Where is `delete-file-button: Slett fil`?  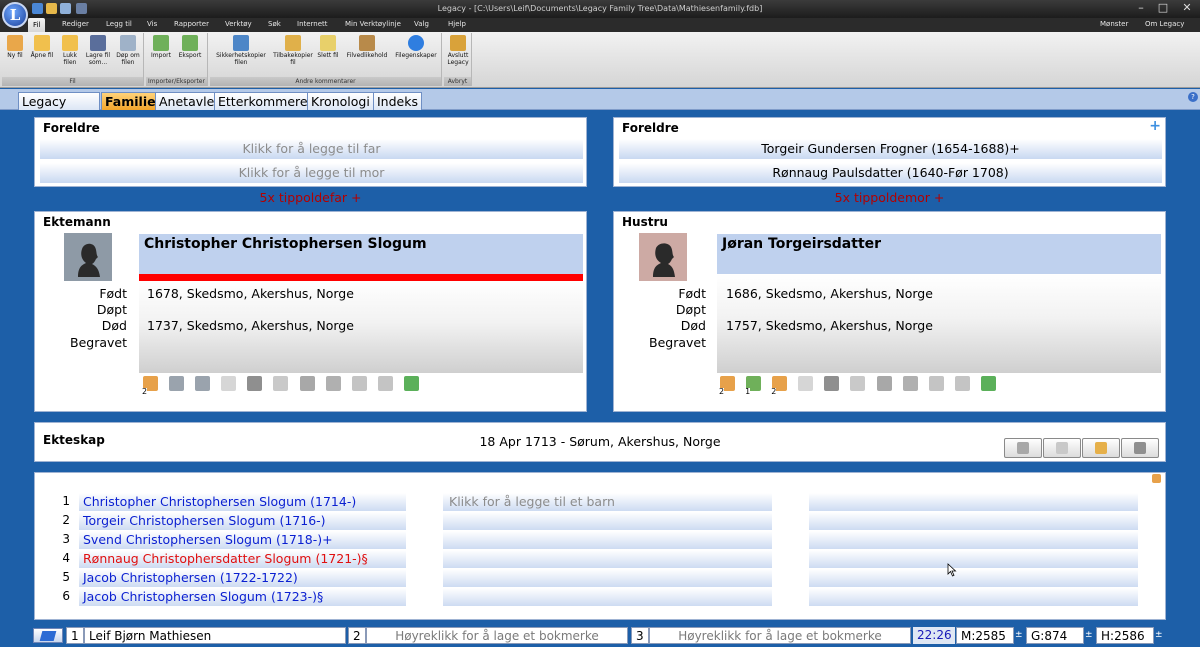 delete-file-button: Slett fil is located at coordinates (328, 47).